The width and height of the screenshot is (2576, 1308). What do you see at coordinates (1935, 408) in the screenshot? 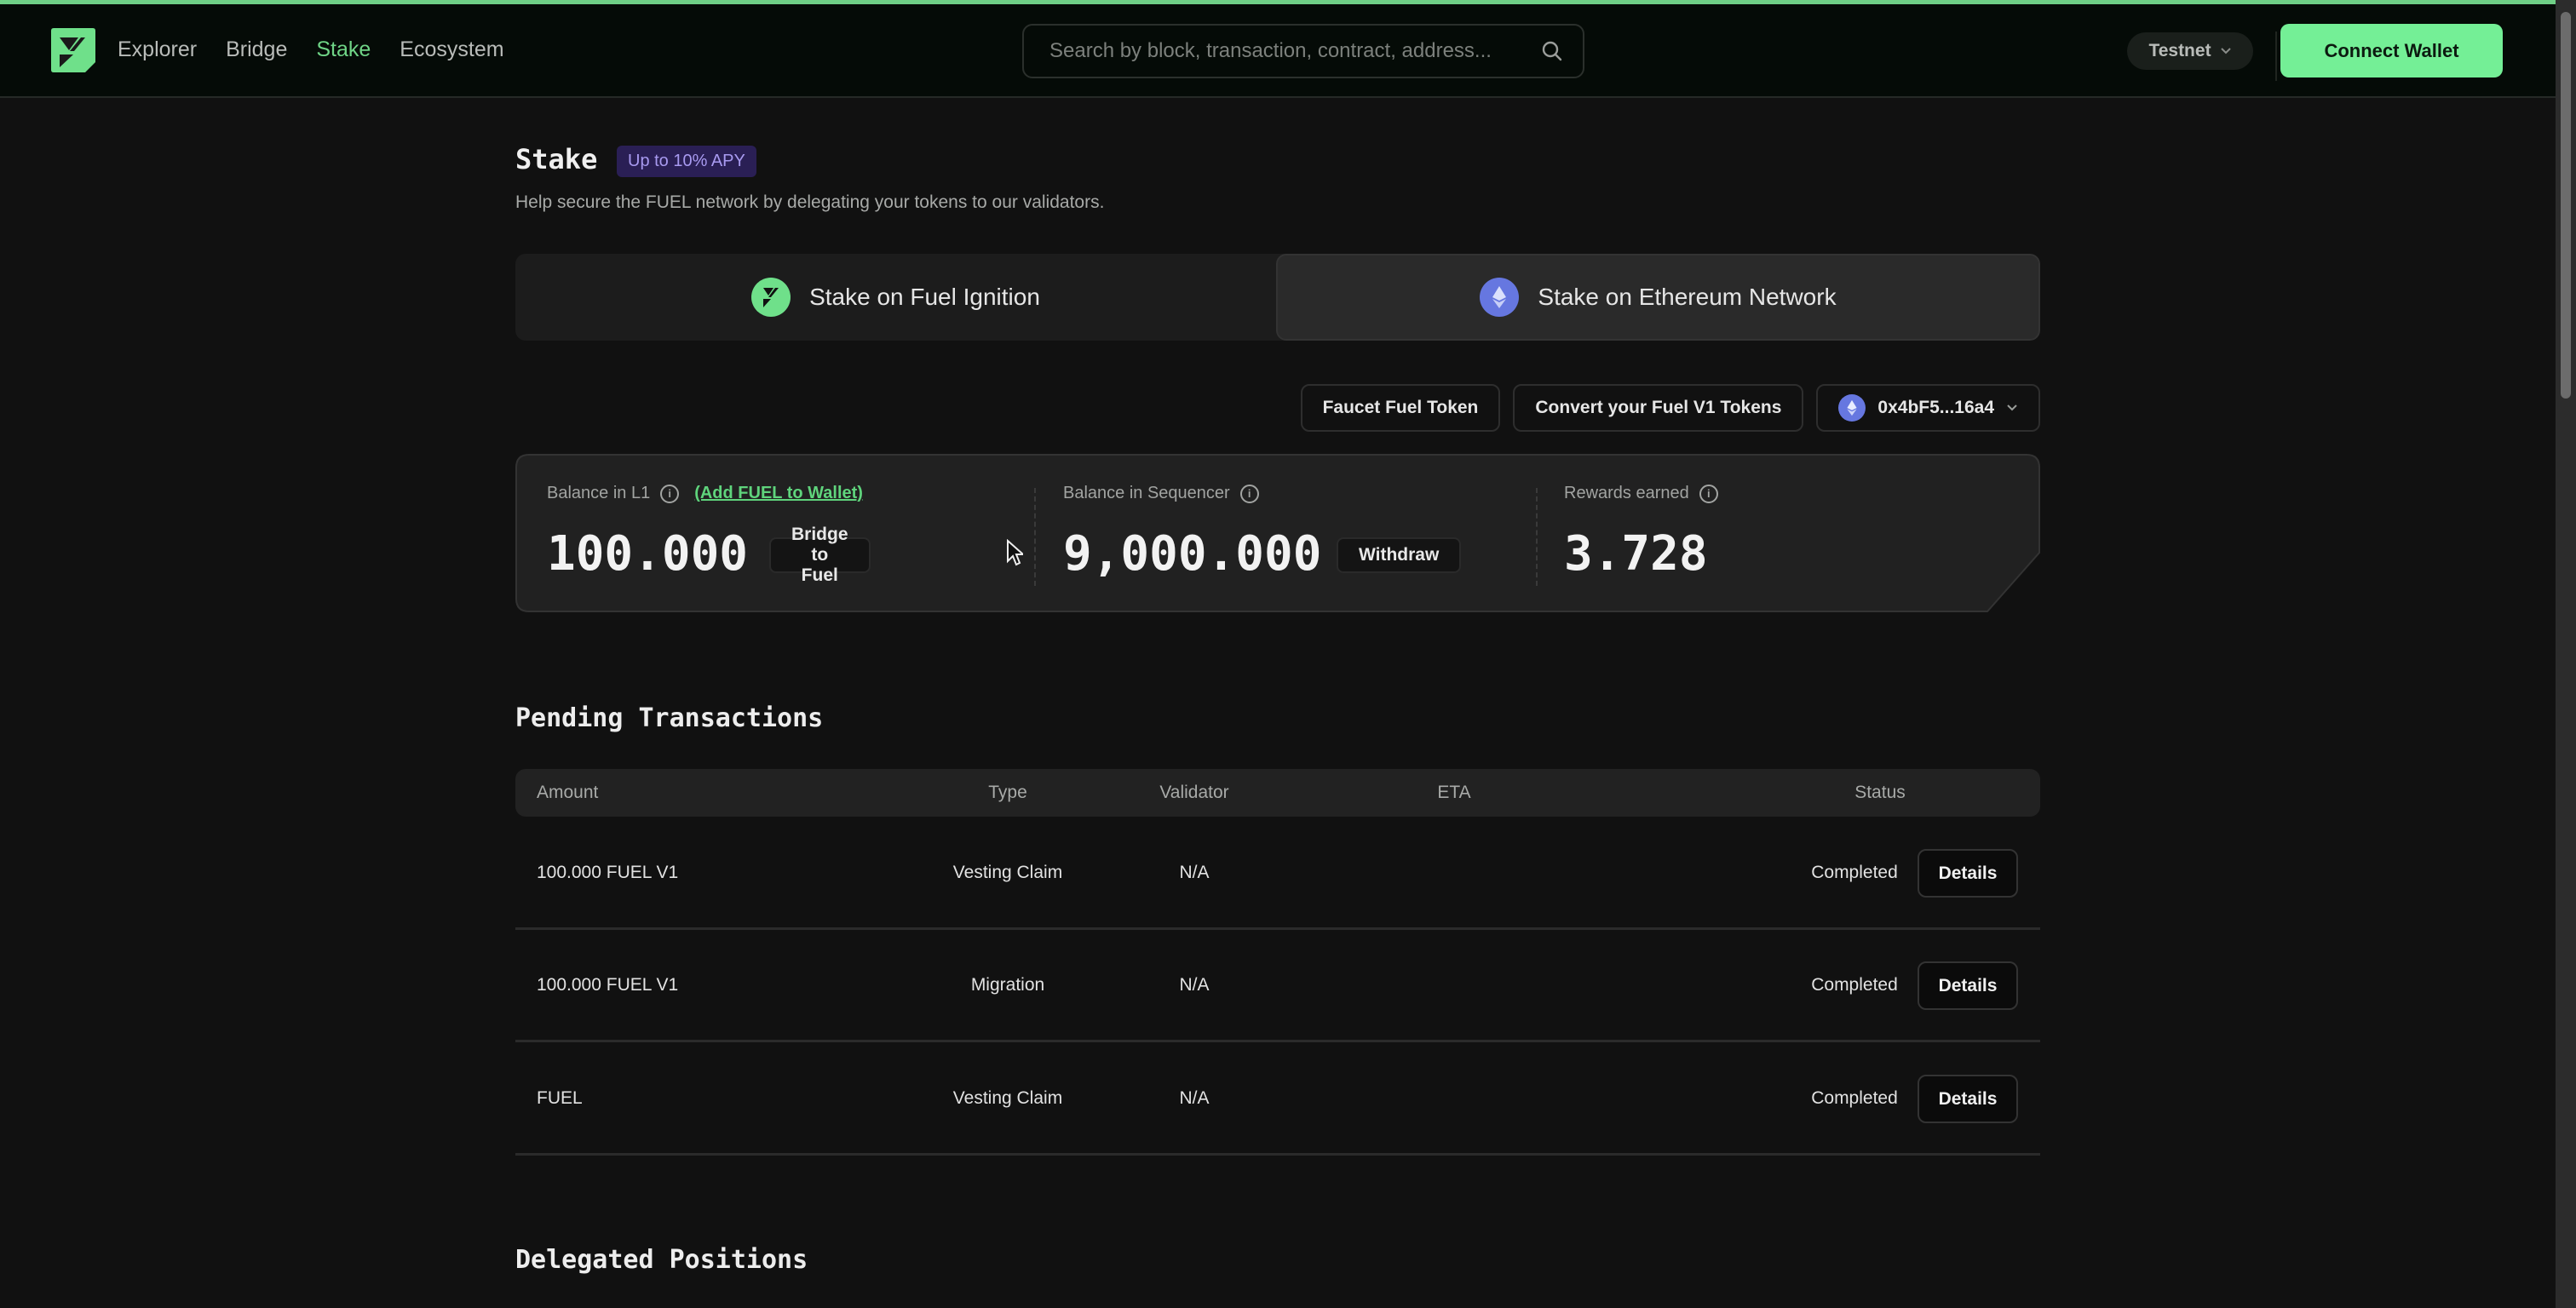
I see `account-address: 0x4bF5...16a4` at bounding box center [1935, 408].